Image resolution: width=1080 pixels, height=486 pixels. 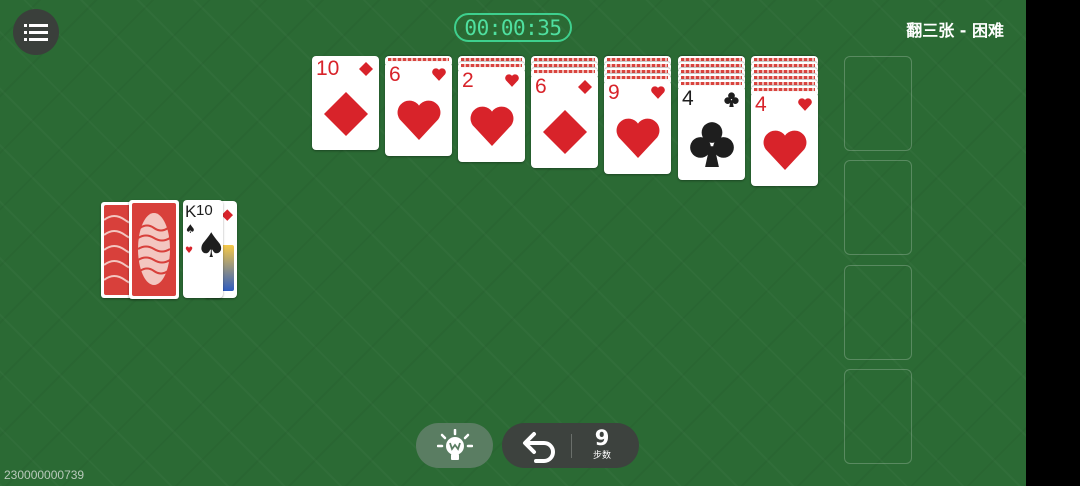 What do you see at coordinates (513, 27) in the screenshot?
I see `timer: 00:00:35` at bounding box center [513, 27].